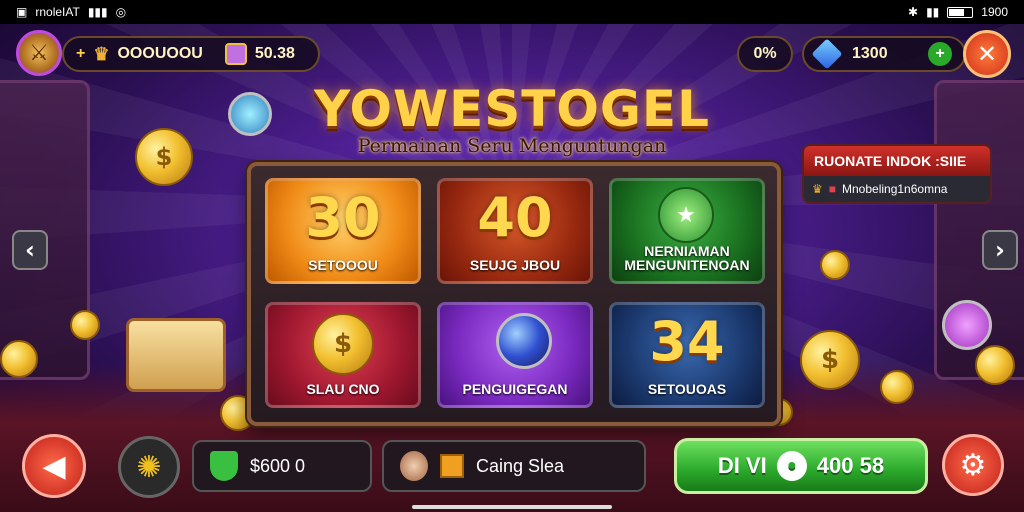 Image resolution: width=1024 pixels, height=512 pixels. What do you see at coordinates (817, 189) in the screenshot?
I see `trophy-icon: ♛` at bounding box center [817, 189].